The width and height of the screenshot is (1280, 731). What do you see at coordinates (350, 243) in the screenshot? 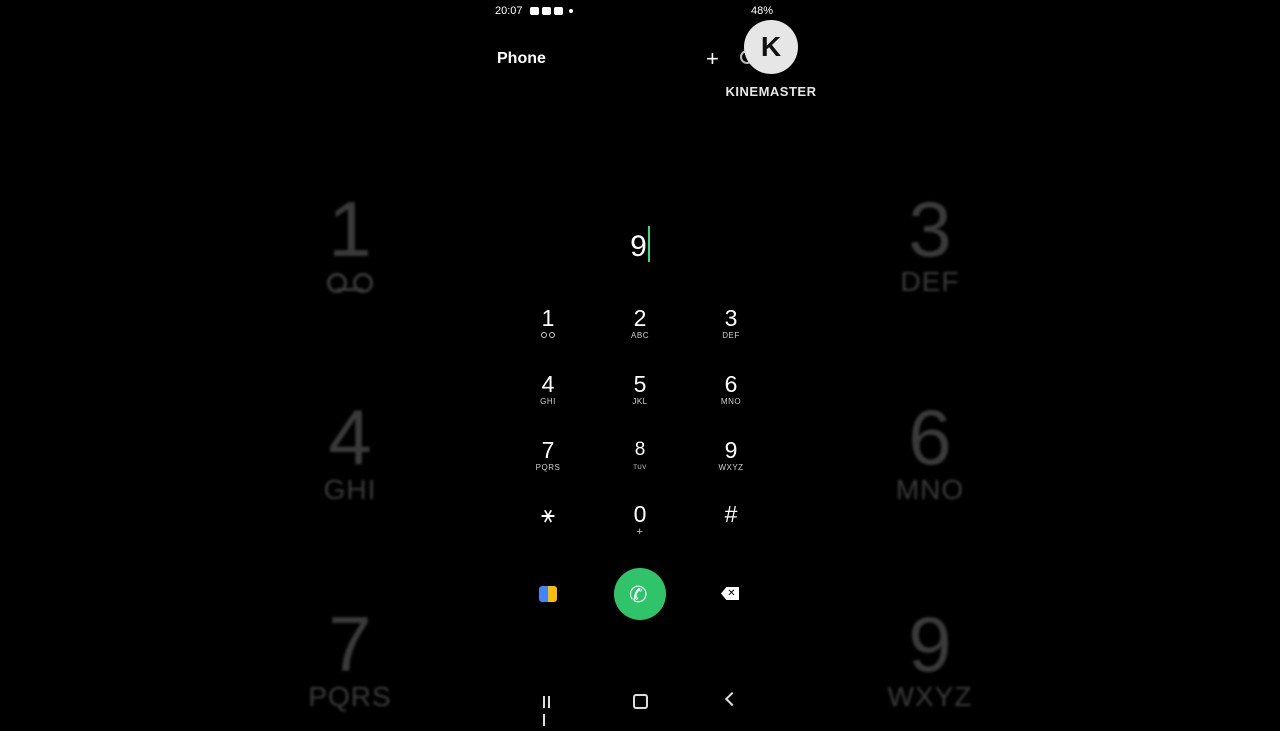
I see `bg-key-1: 1` at bounding box center [350, 243].